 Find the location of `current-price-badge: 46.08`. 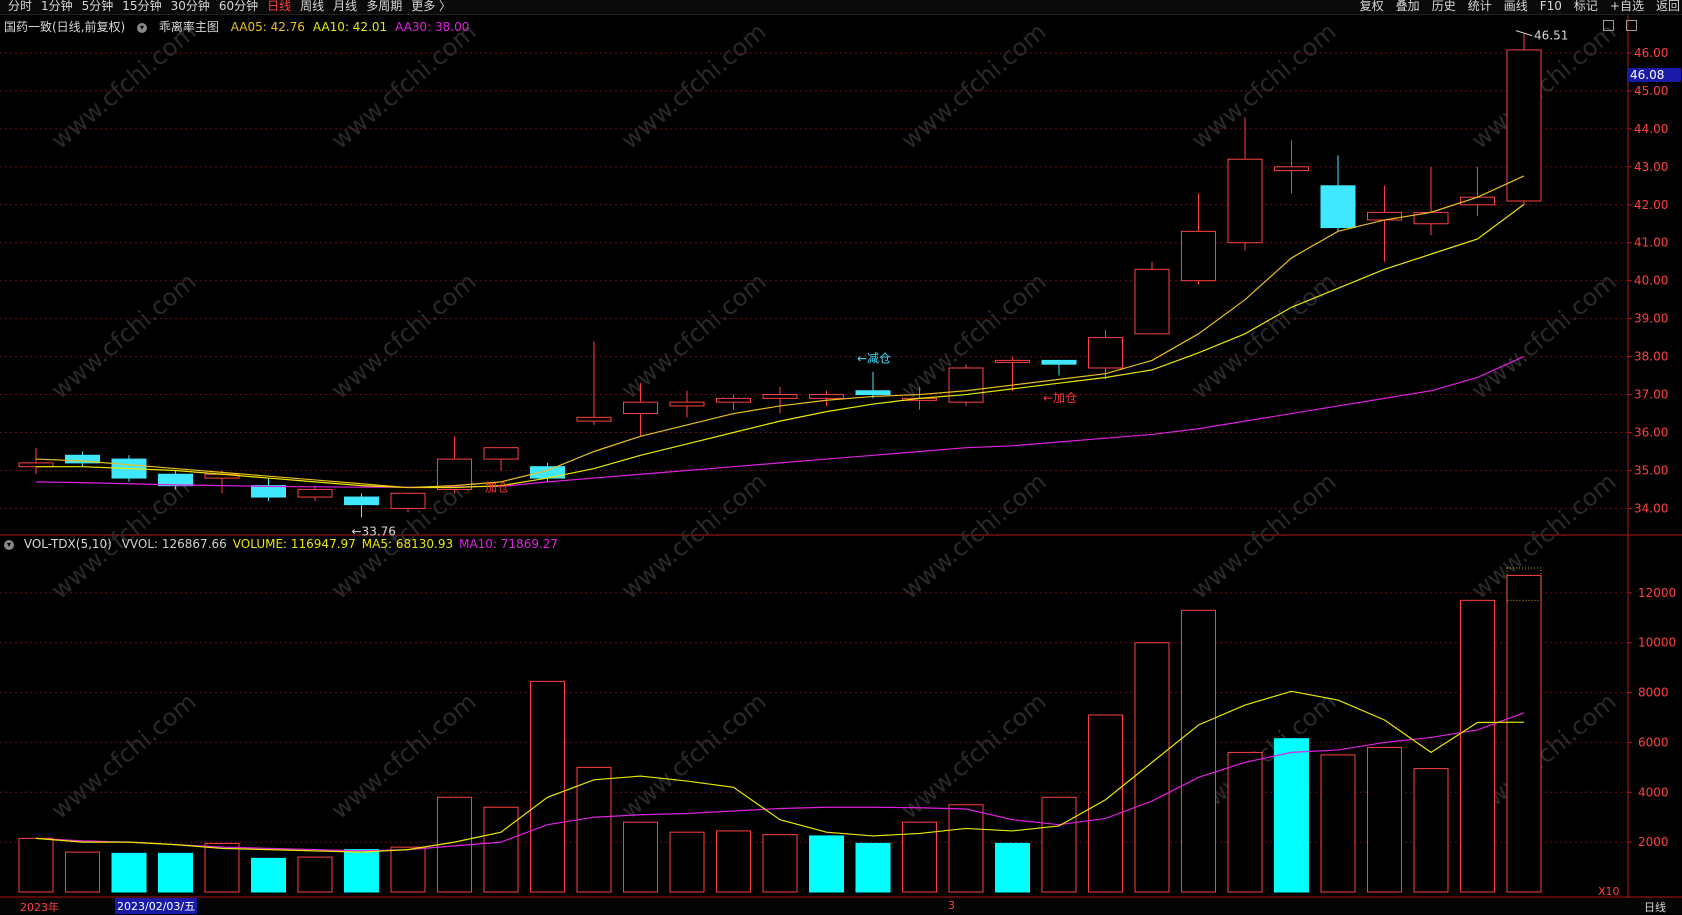

current-price-badge: 46.08 is located at coordinates (1654, 75).